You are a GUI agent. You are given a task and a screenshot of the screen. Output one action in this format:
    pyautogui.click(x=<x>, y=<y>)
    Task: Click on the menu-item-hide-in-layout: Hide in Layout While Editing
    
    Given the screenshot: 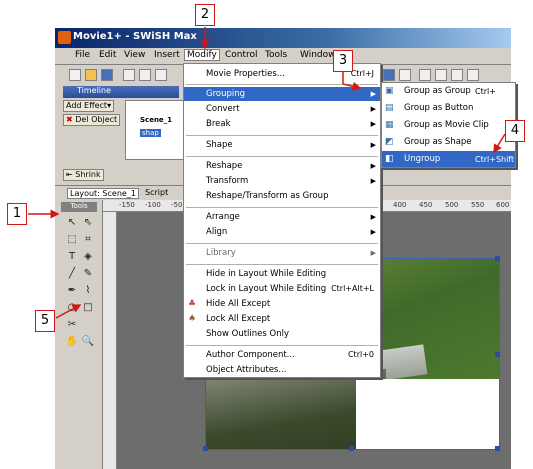 What is the action you would take?
    pyautogui.click(x=282, y=274)
    